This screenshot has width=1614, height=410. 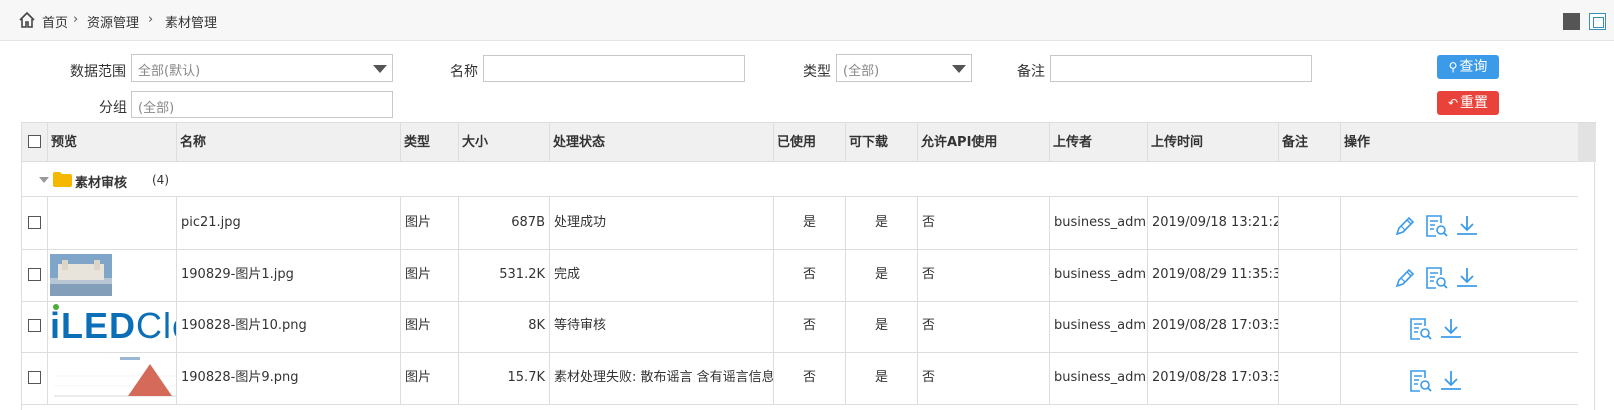 What do you see at coordinates (1357, 142) in the screenshot?
I see `header-actions: 操作` at bounding box center [1357, 142].